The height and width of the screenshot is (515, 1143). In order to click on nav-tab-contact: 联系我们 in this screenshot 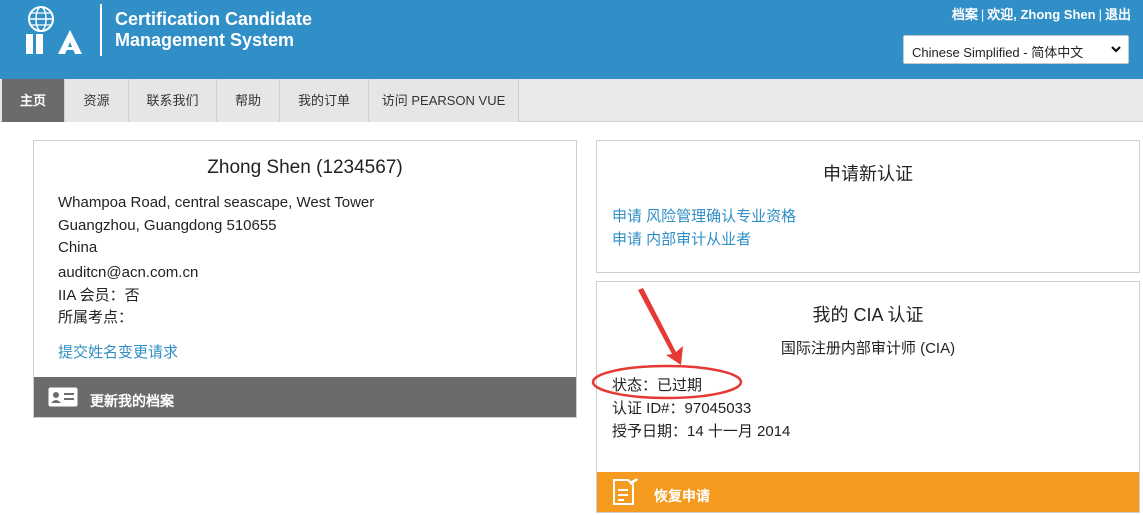, I will do `click(173, 100)`.